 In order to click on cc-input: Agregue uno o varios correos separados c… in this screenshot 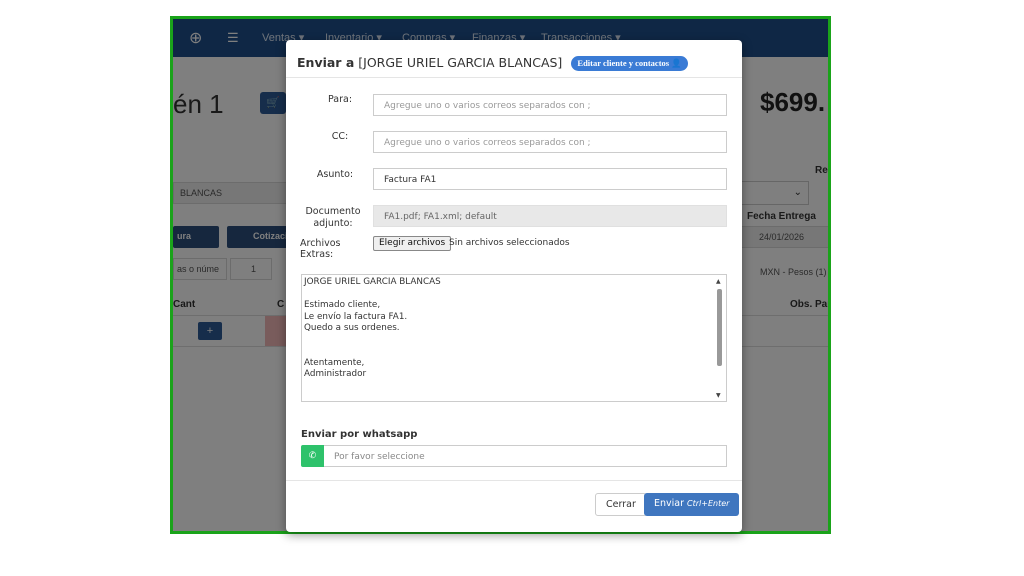, I will do `click(550, 142)`.